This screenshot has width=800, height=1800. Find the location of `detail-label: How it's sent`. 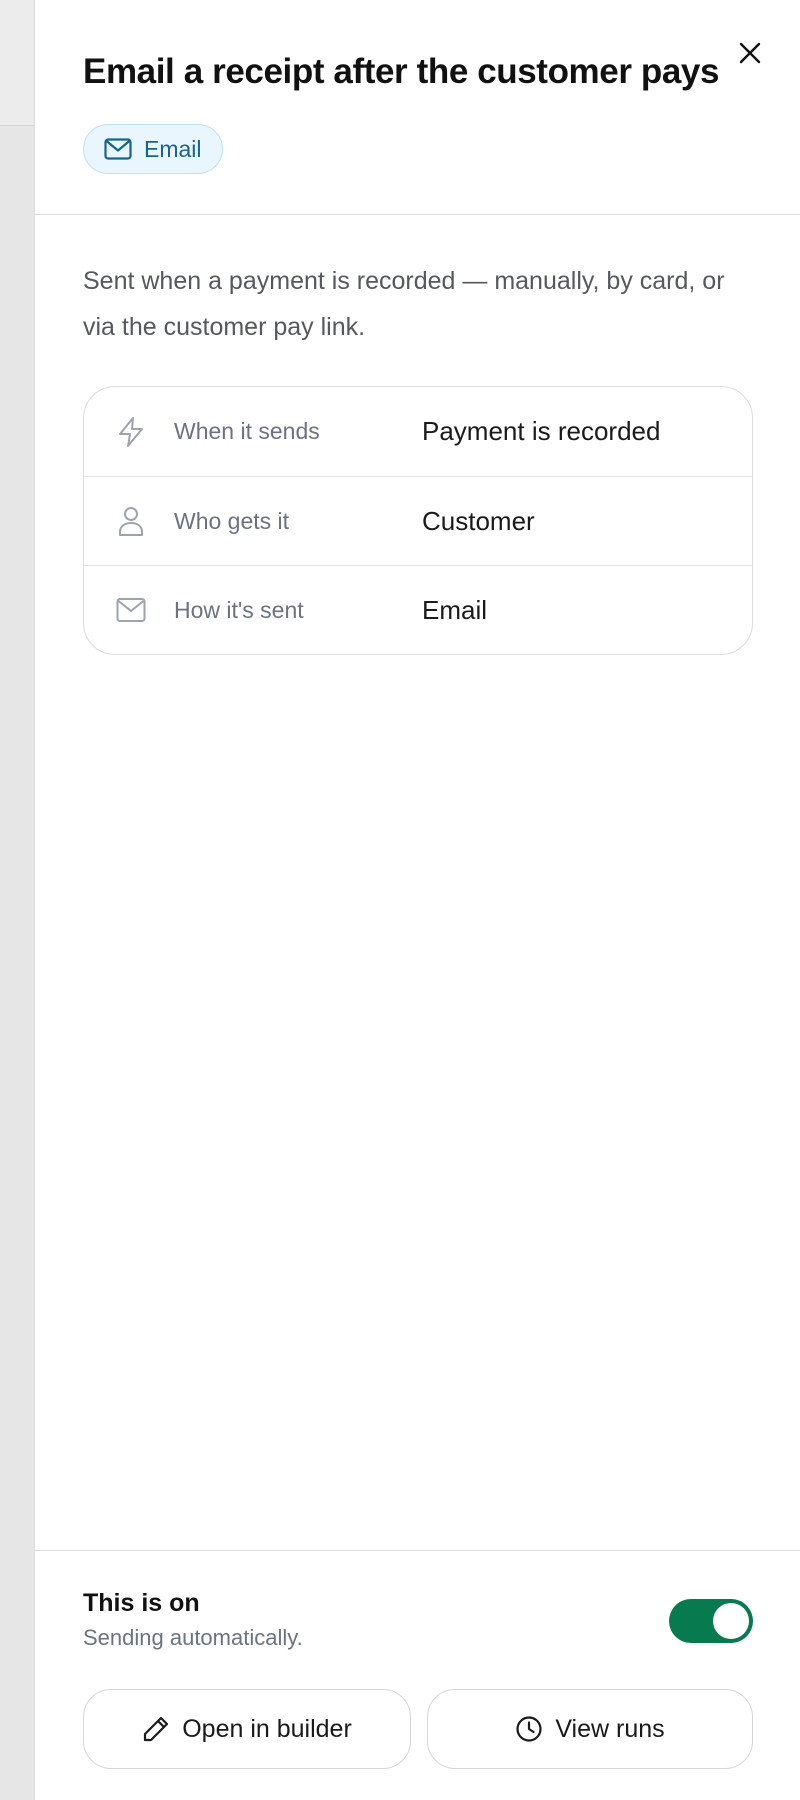

detail-label: How it's sent is located at coordinates (239, 609).